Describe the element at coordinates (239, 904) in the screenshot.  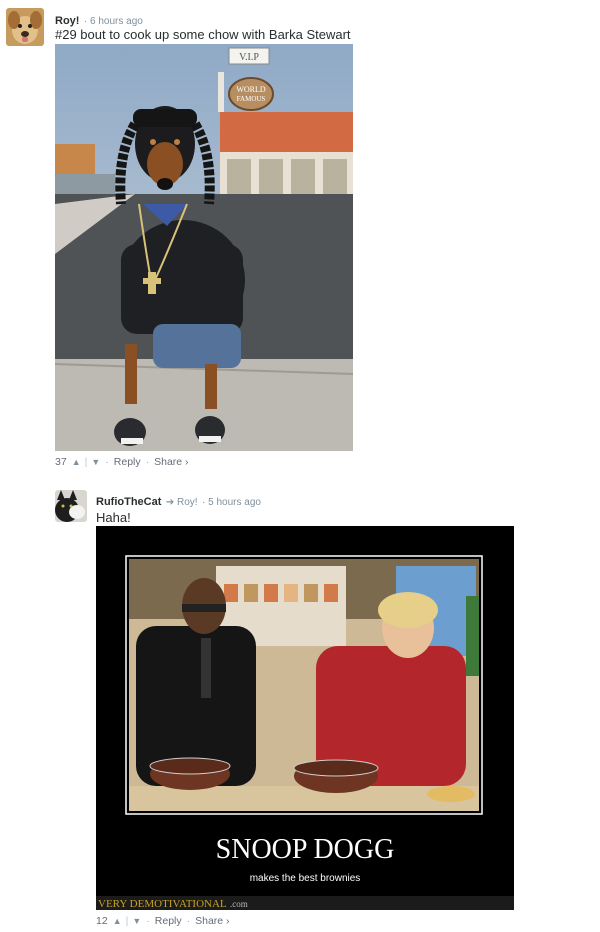
I see `watermark-suffix: .com` at that location.